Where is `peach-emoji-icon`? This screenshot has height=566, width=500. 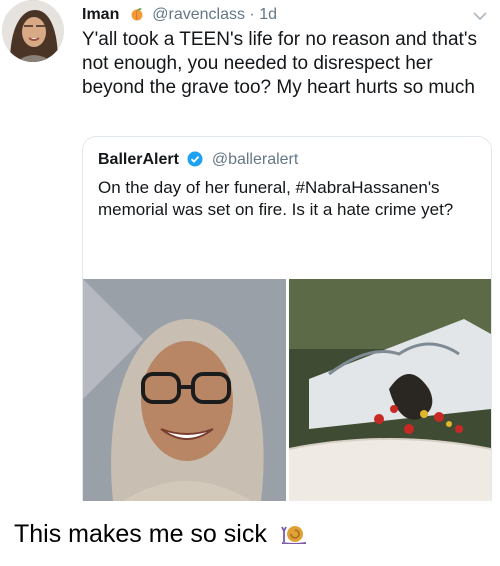
peach-emoji-icon is located at coordinates (137, 14).